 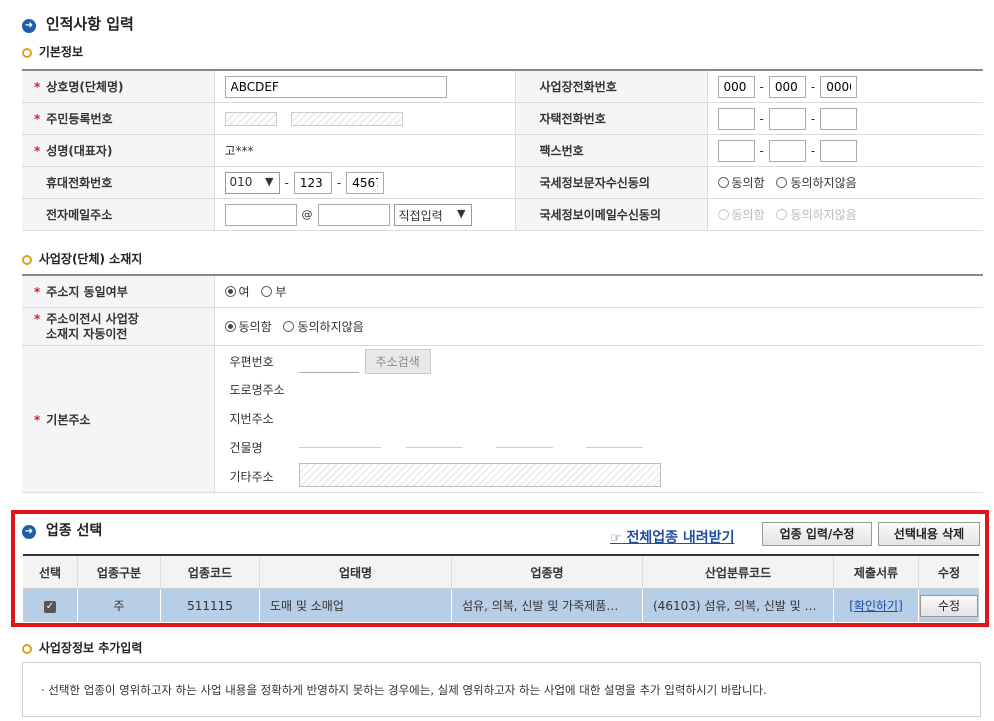 I want to click on mobile-2-input, so click(x=312, y=182).